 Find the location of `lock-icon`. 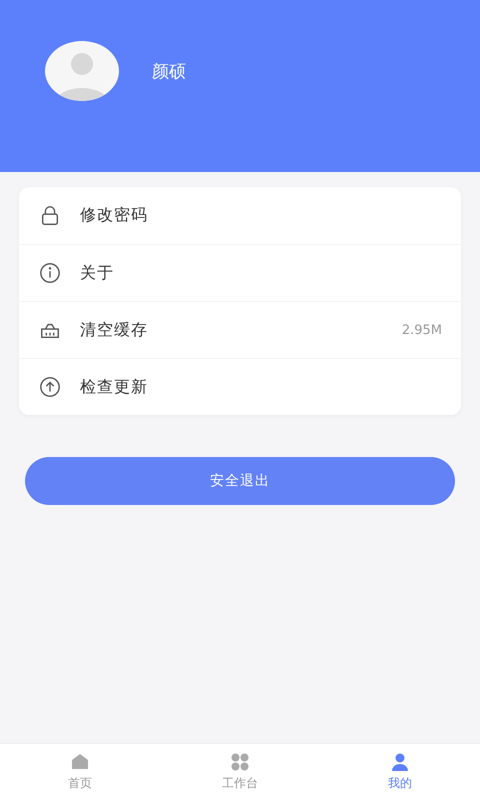

lock-icon is located at coordinates (50, 215).